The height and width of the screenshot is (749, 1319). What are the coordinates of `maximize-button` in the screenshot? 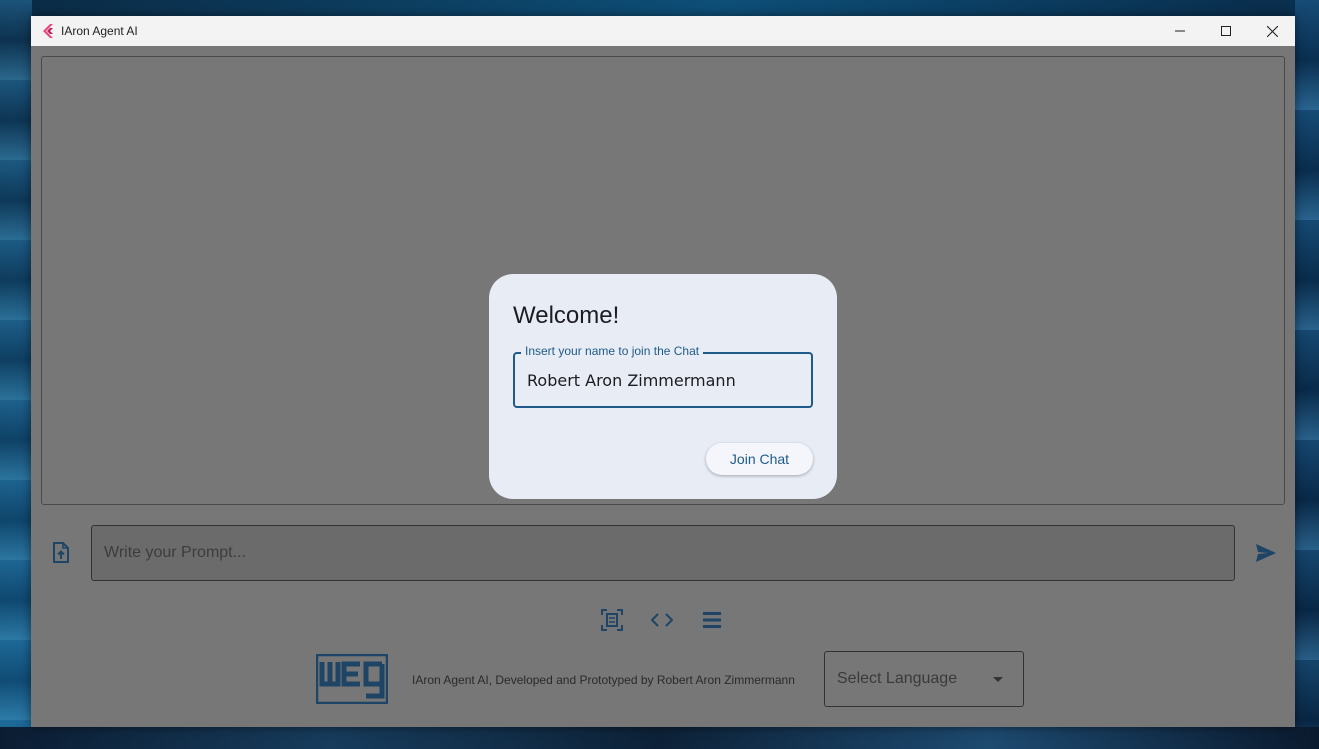 It's located at (1226, 31).